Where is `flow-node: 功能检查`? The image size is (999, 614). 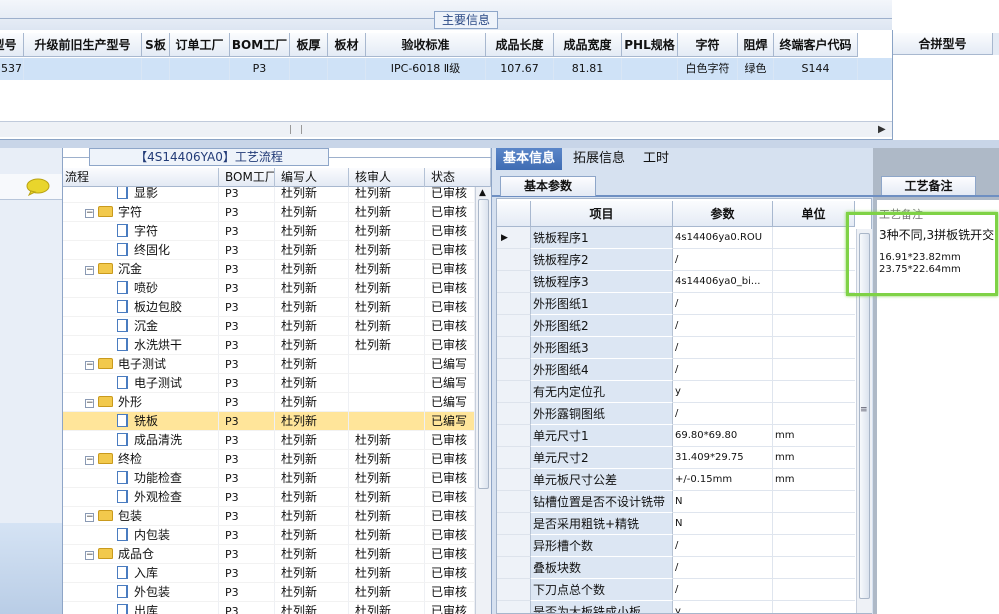 flow-node: 功能检查 is located at coordinates (141, 478).